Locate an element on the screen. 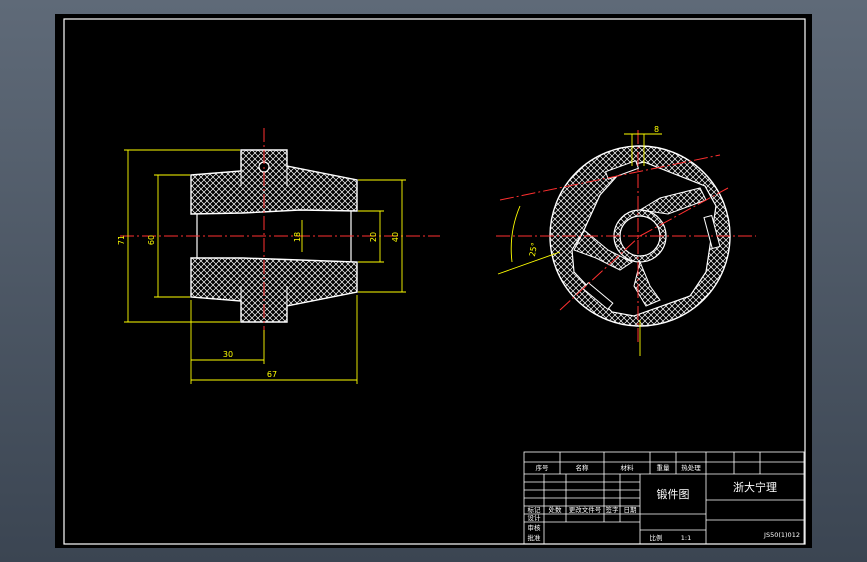 This screenshot has width=867, height=562. header-material: 材料 is located at coordinates (628, 467).